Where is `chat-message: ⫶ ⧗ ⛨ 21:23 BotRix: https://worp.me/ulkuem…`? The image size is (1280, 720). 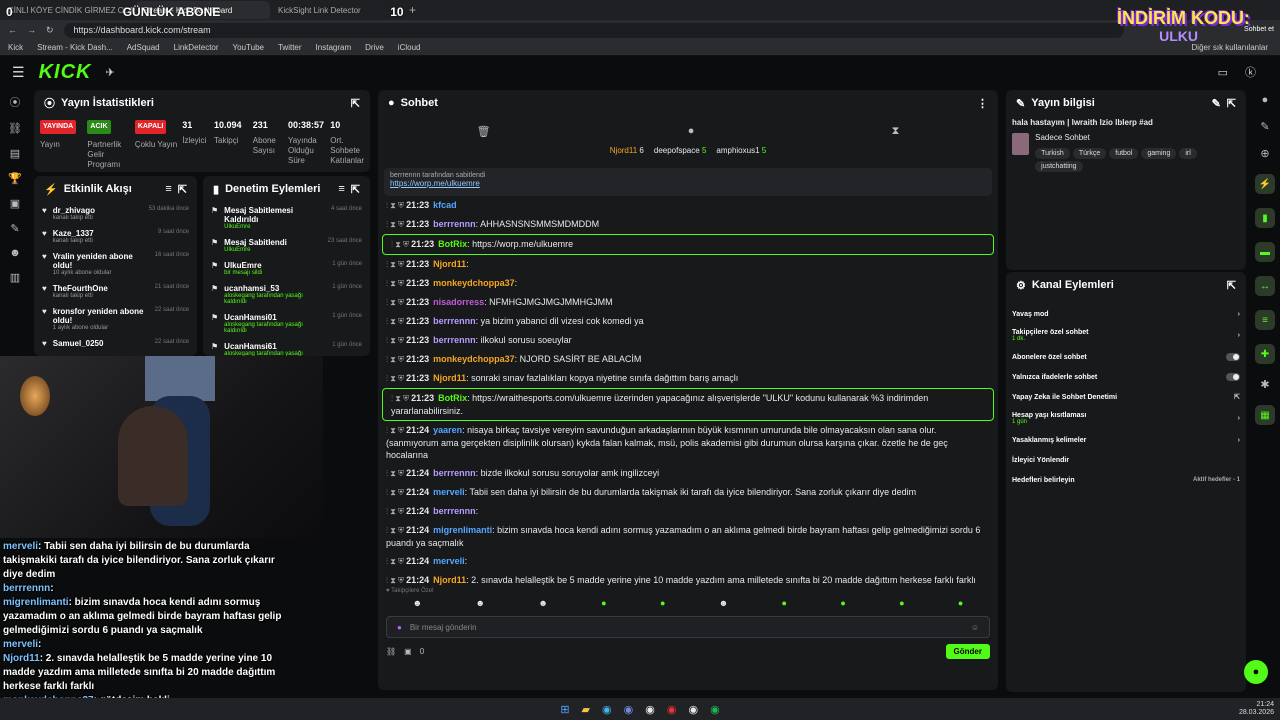 chat-message: ⫶ ⧗ ⛨ 21:23 BotRix: https://worp.me/ulkuem… is located at coordinates (688, 244).